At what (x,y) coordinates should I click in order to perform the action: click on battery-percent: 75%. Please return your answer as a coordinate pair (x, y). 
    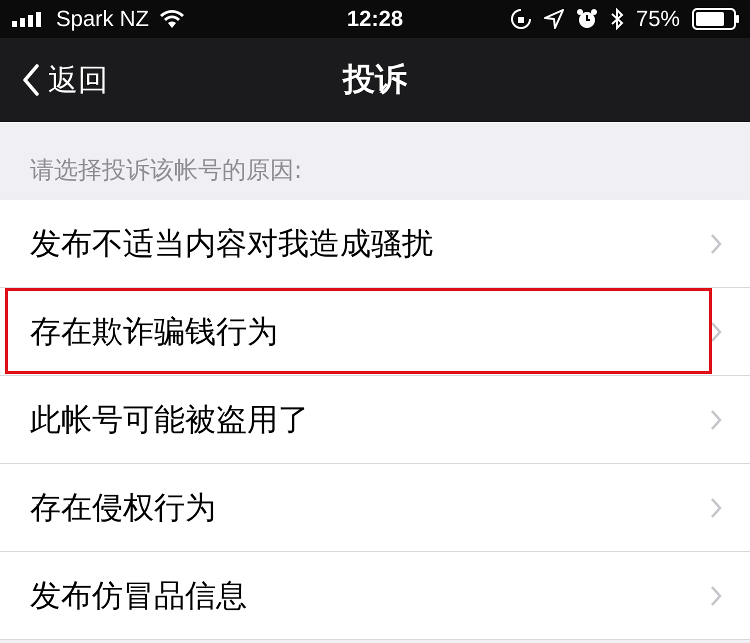
    Looking at the image, I should click on (658, 19).